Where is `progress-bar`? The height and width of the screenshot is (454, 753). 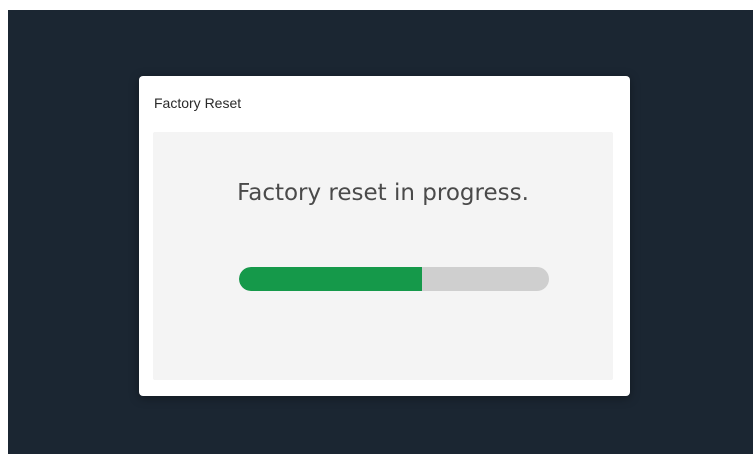 progress-bar is located at coordinates (394, 279).